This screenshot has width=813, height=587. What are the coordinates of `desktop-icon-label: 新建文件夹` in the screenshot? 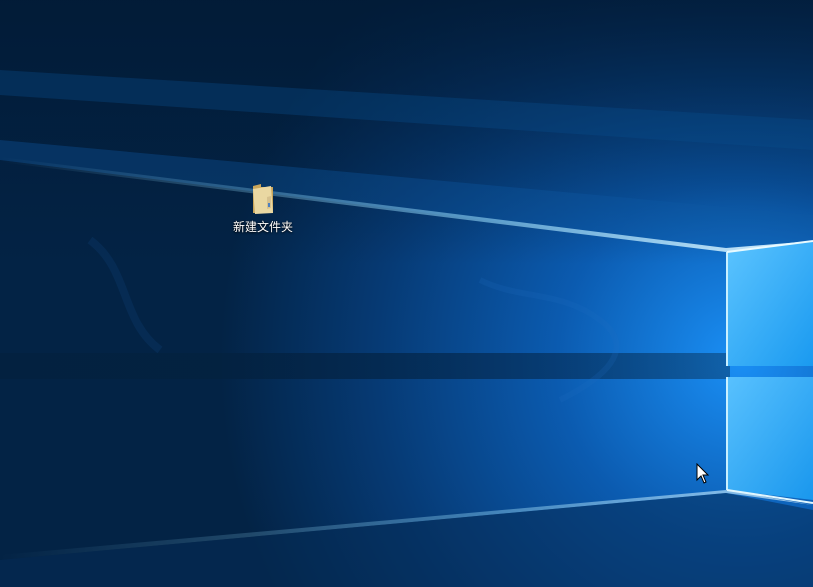 It's located at (262, 227).